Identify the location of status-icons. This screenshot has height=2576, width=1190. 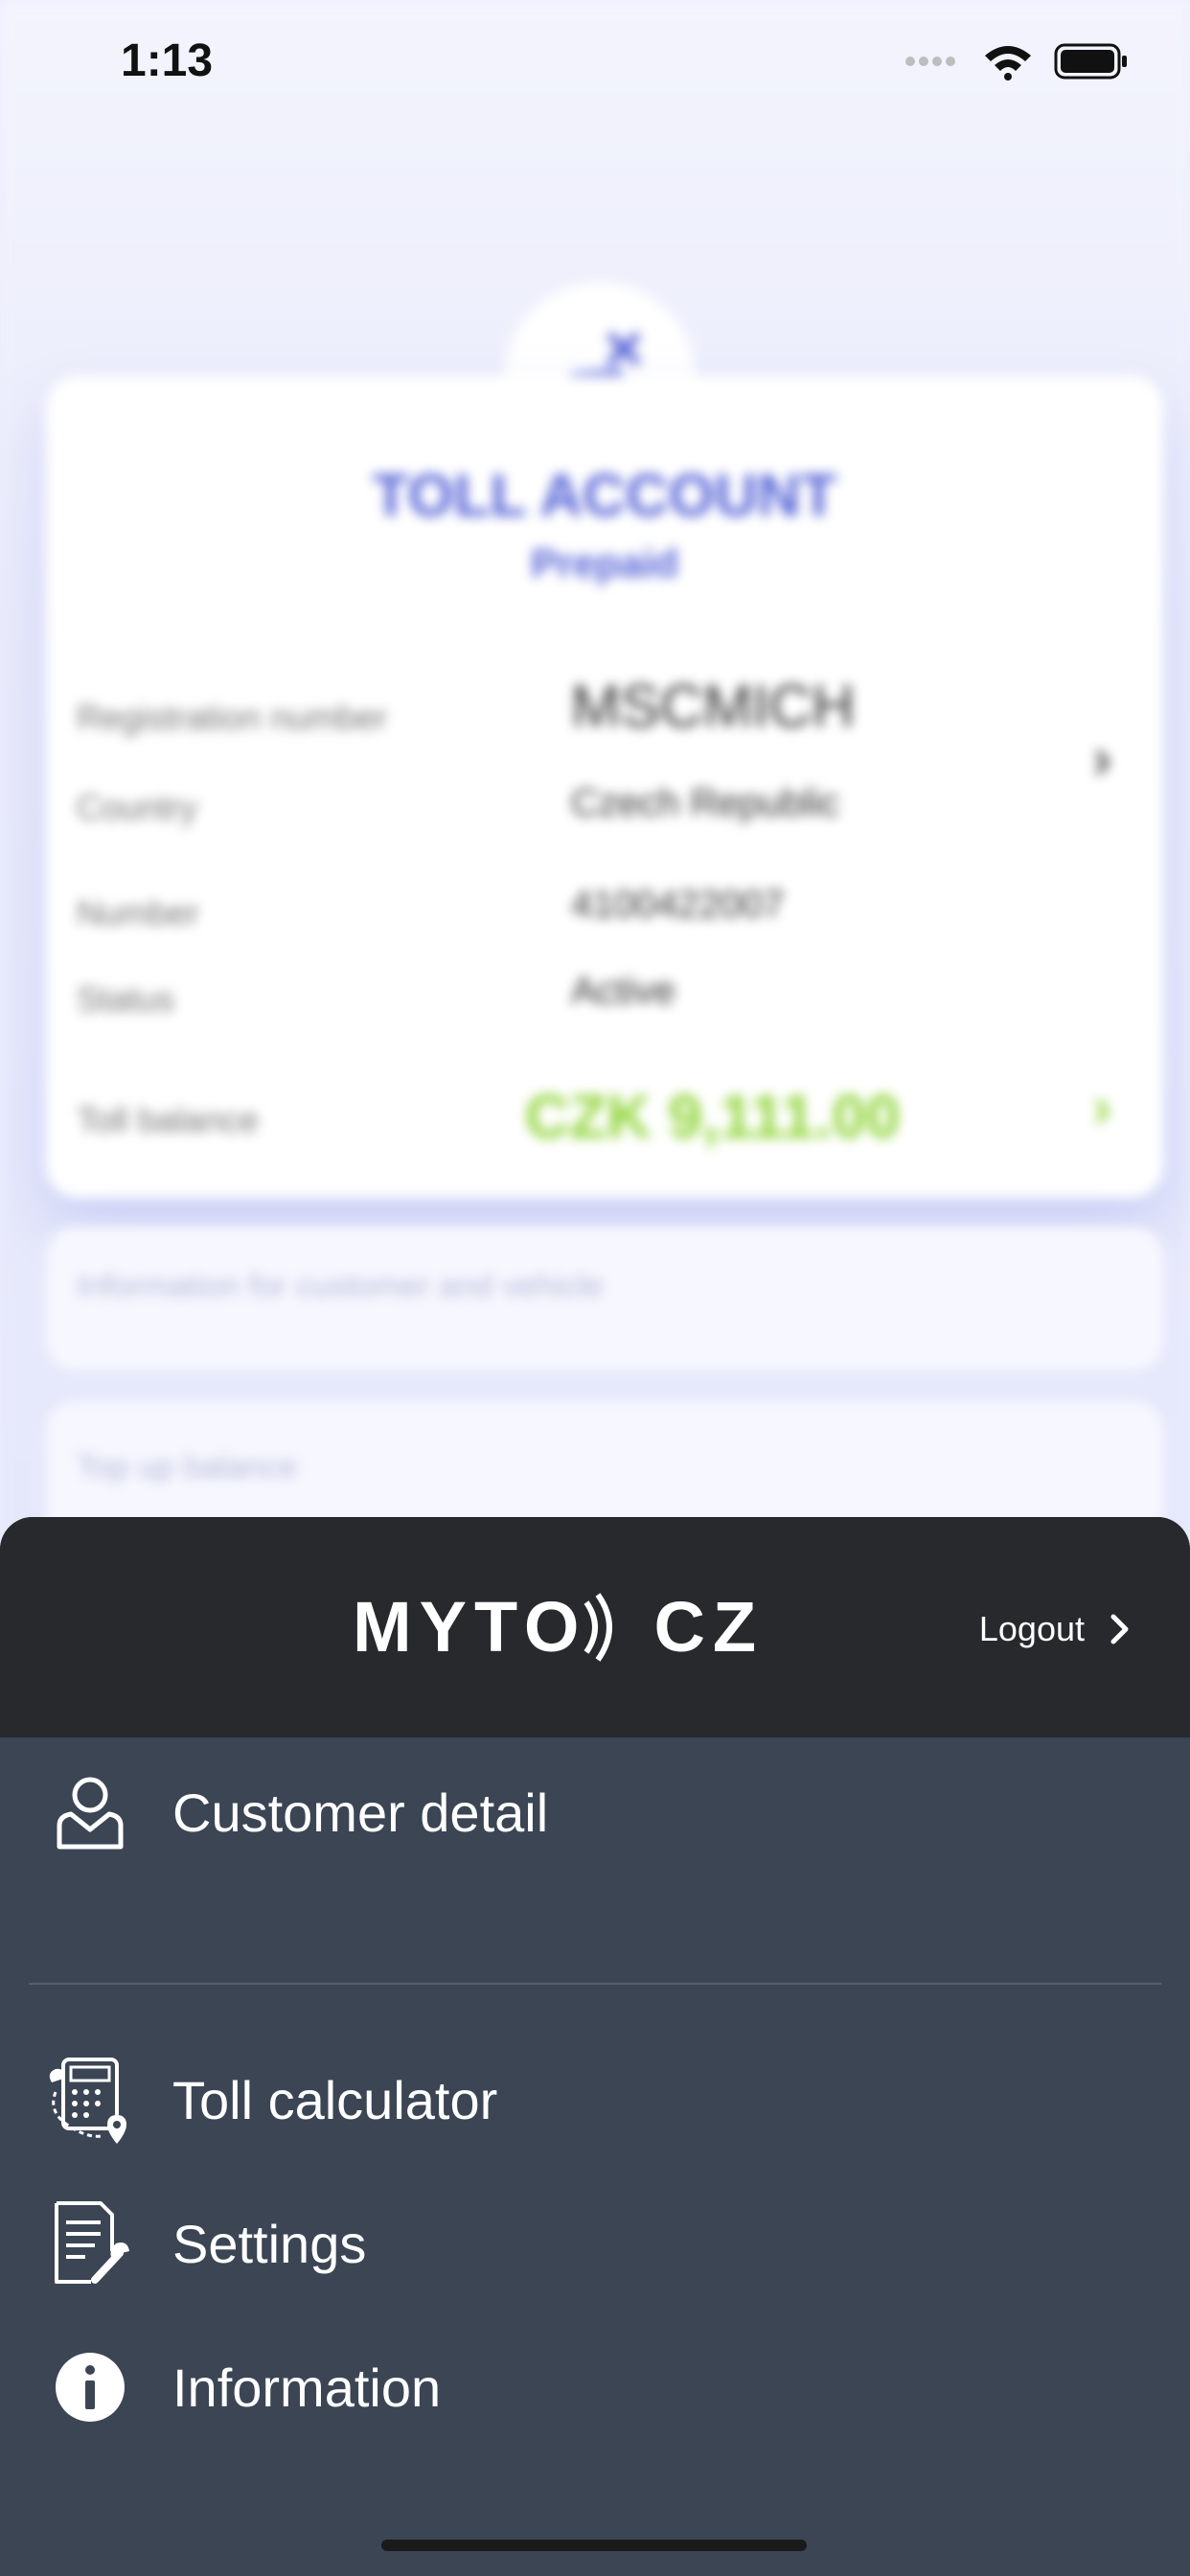
(1016, 61).